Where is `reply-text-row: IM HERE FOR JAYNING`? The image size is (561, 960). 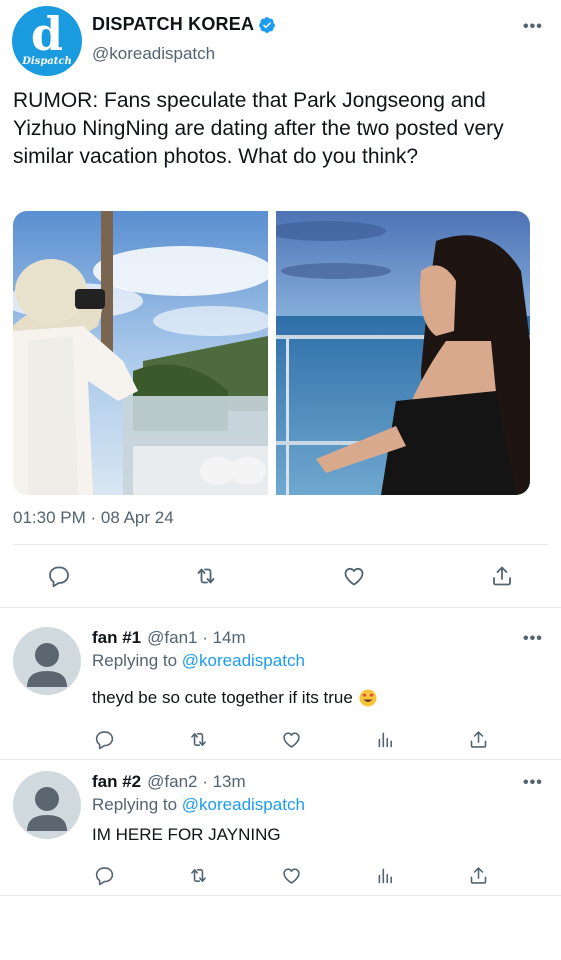 reply-text-row: IM HERE FOR JAYNING is located at coordinates (186, 835).